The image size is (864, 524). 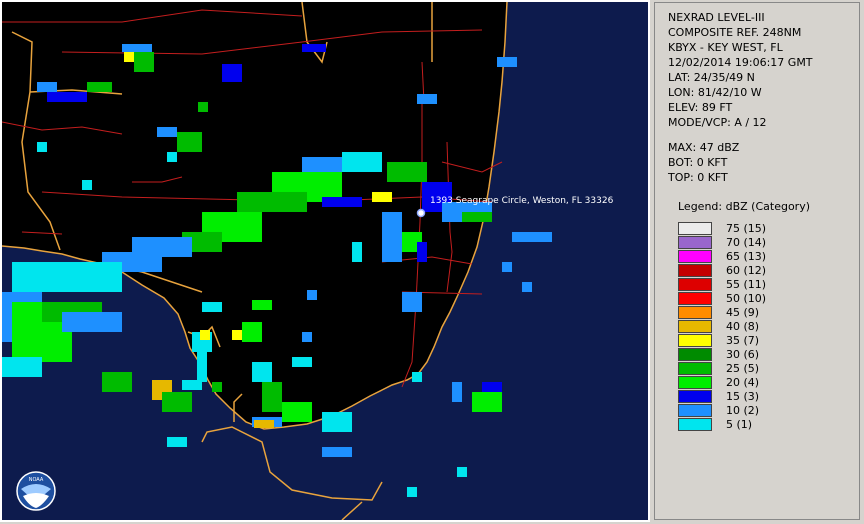 I want to click on scan-datetime: 12/02/2014 19:06:17 GMT, so click(x=740, y=62).